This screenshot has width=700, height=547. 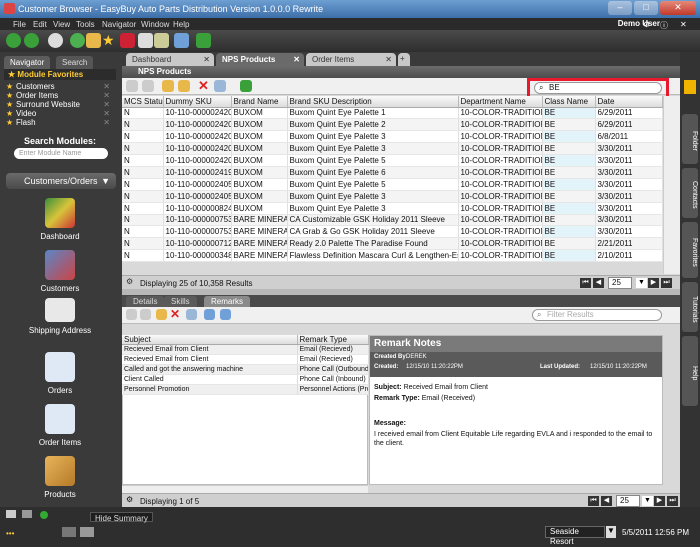 What do you see at coordinates (653, 283) in the screenshot?
I see `next-page-button: ▶` at bounding box center [653, 283].